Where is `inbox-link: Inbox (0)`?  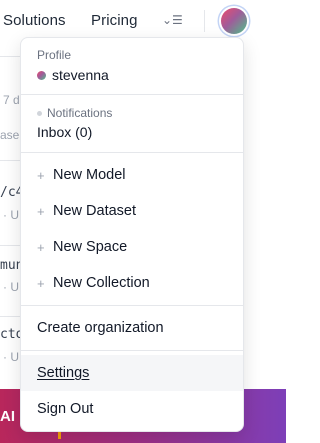 inbox-link: Inbox (0) is located at coordinates (64, 132).